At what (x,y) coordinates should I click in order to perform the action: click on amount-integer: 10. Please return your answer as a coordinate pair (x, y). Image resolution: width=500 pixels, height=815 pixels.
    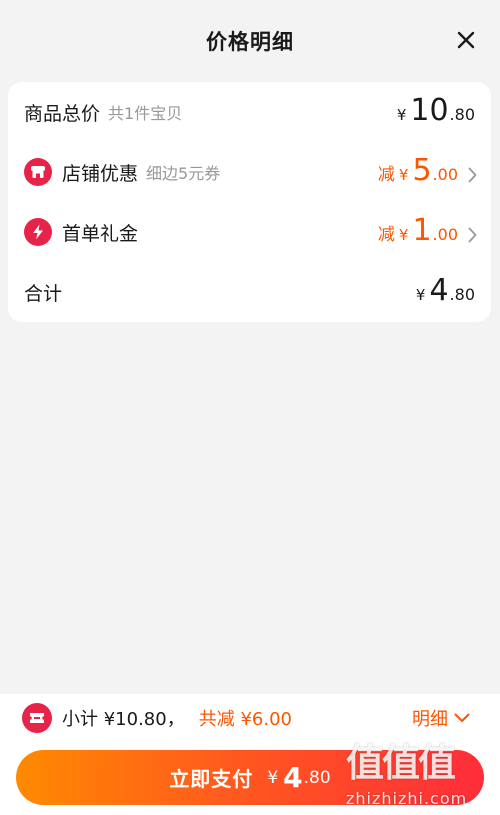
    Looking at the image, I should click on (429, 110).